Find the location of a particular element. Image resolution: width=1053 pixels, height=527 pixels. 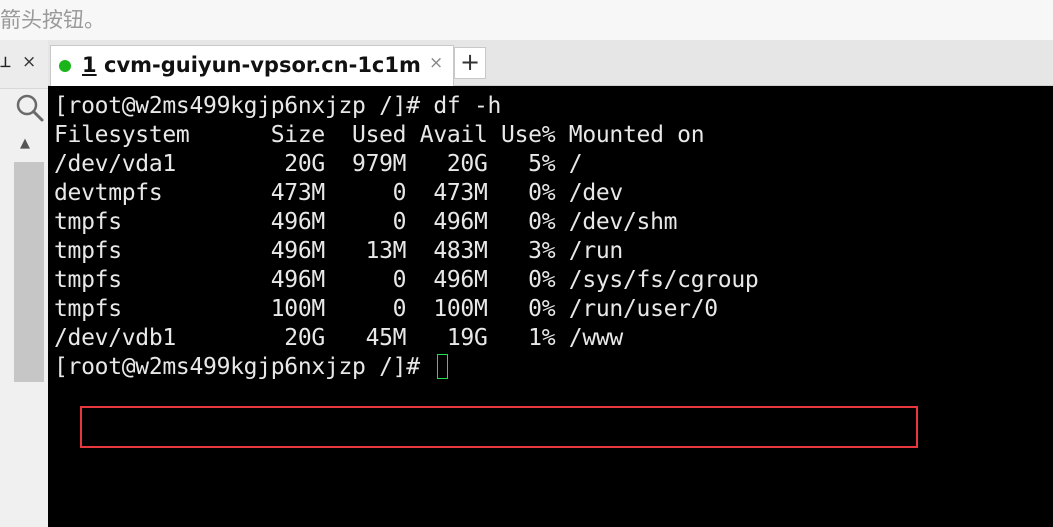

caption-text: 箭头按钮。 is located at coordinates (52, 20).